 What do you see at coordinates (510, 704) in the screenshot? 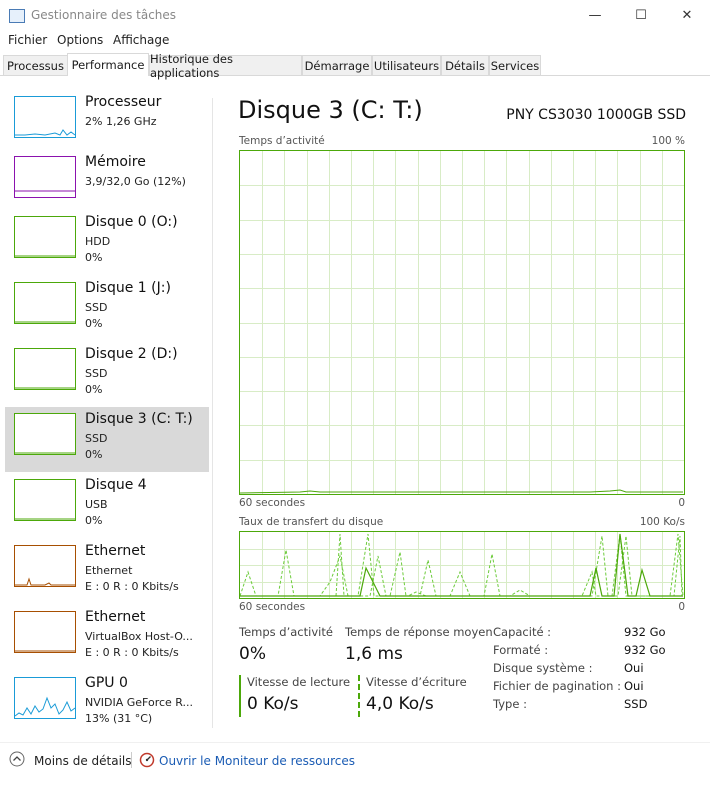
I see `spec-type-label: Type :` at bounding box center [510, 704].